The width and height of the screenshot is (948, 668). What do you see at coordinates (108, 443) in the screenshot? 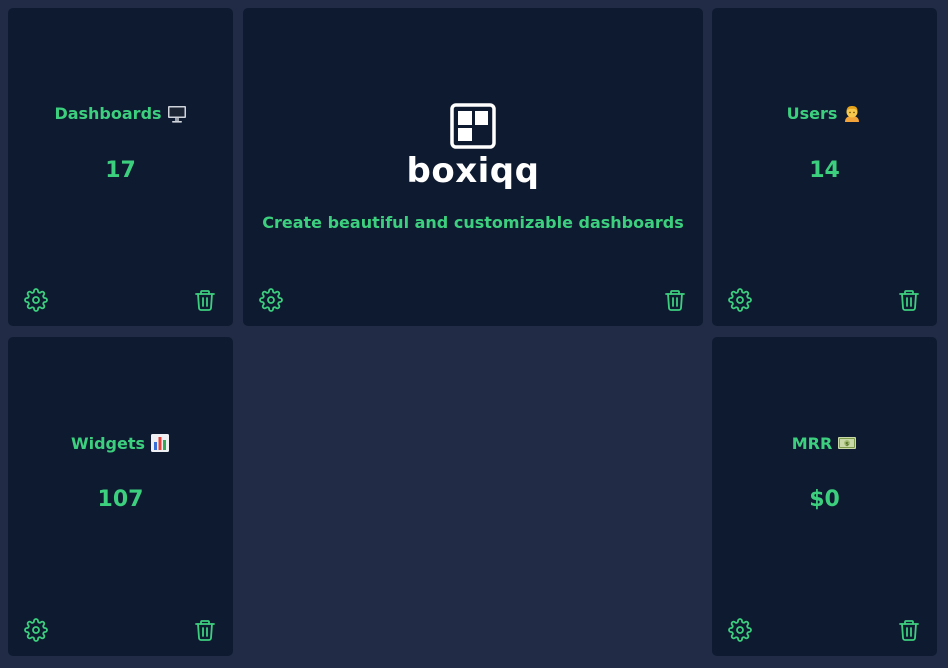
I see `card-title-label: Widgets` at bounding box center [108, 443].